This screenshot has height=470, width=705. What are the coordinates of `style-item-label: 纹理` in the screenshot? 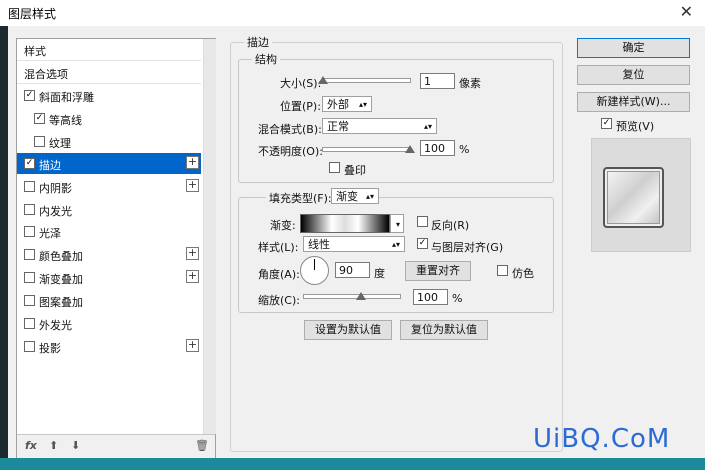 It's located at (60, 143).